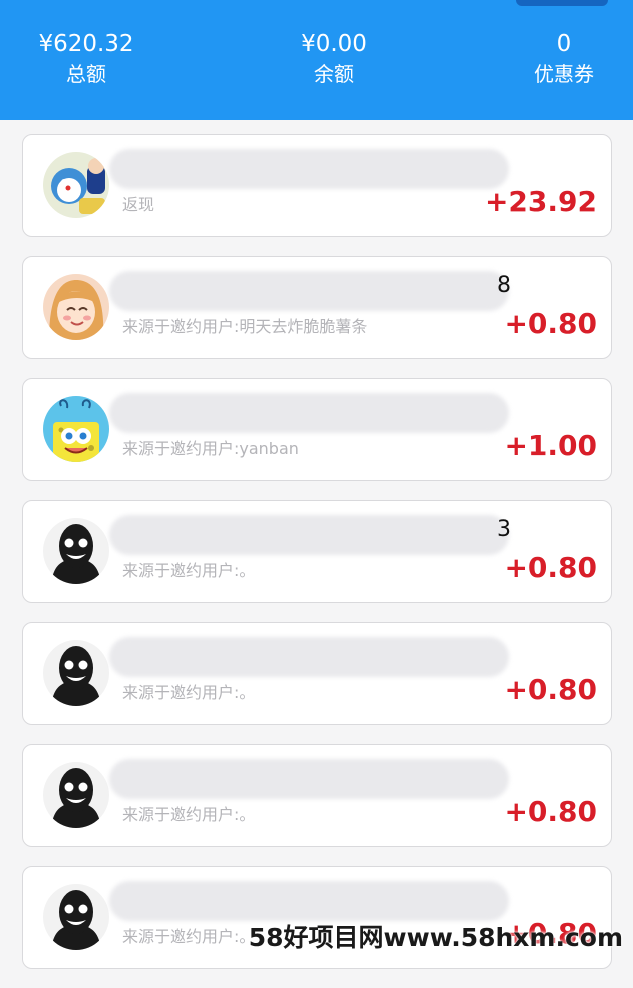 The width and height of the screenshot is (633, 988). What do you see at coordinates (76, 185) in the screenshot?
I see `cartoon-cat-avatar` at bounding box center [76, 185].